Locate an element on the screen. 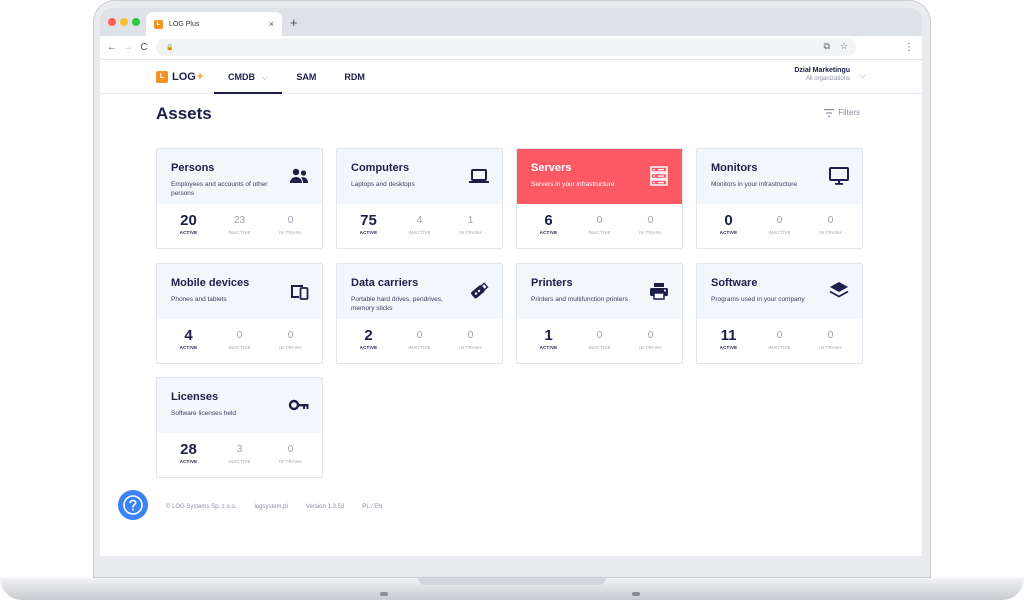 This screenshot has height=600, width=1024. card-stats: 75 ACTIVE 4 INACTIVE 1 IN TRASH is located at coordinates (419, 219).